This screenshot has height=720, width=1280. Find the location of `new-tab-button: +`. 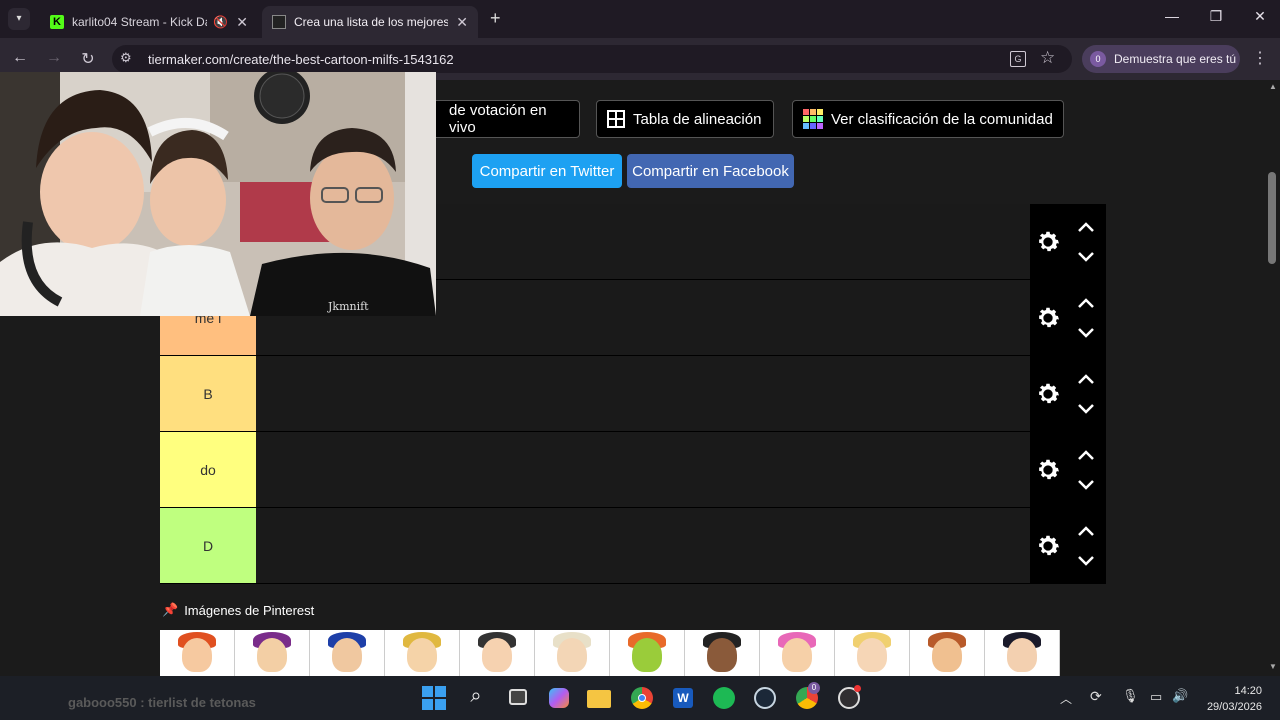

new-tab-button: + is located at coordinates (495, 18).